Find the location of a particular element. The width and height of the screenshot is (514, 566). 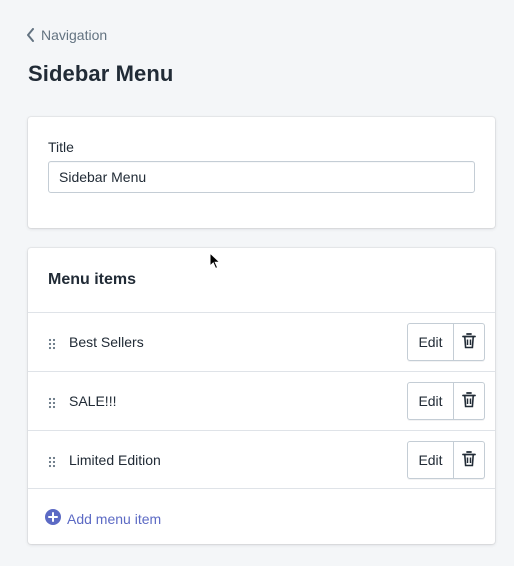

menu-item-label: SALE!!! is located at coordinates (93, 401).